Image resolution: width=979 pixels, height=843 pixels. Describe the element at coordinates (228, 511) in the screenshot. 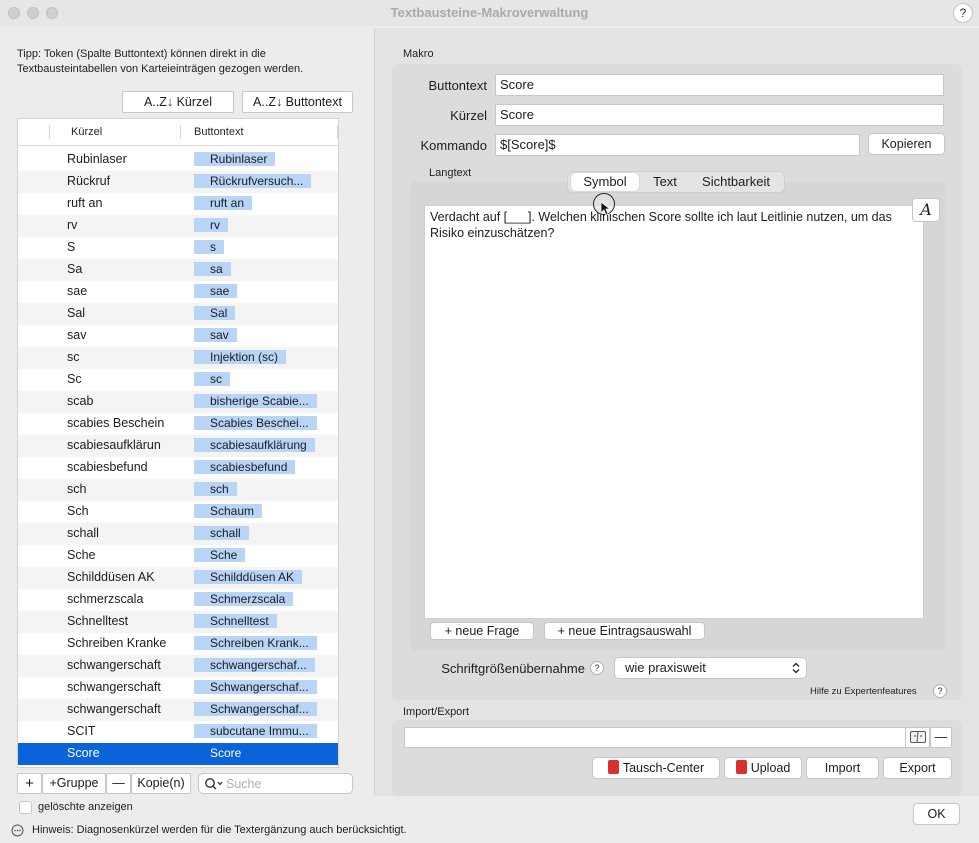

I see `row-buttontext-token: Schaum` at that location.